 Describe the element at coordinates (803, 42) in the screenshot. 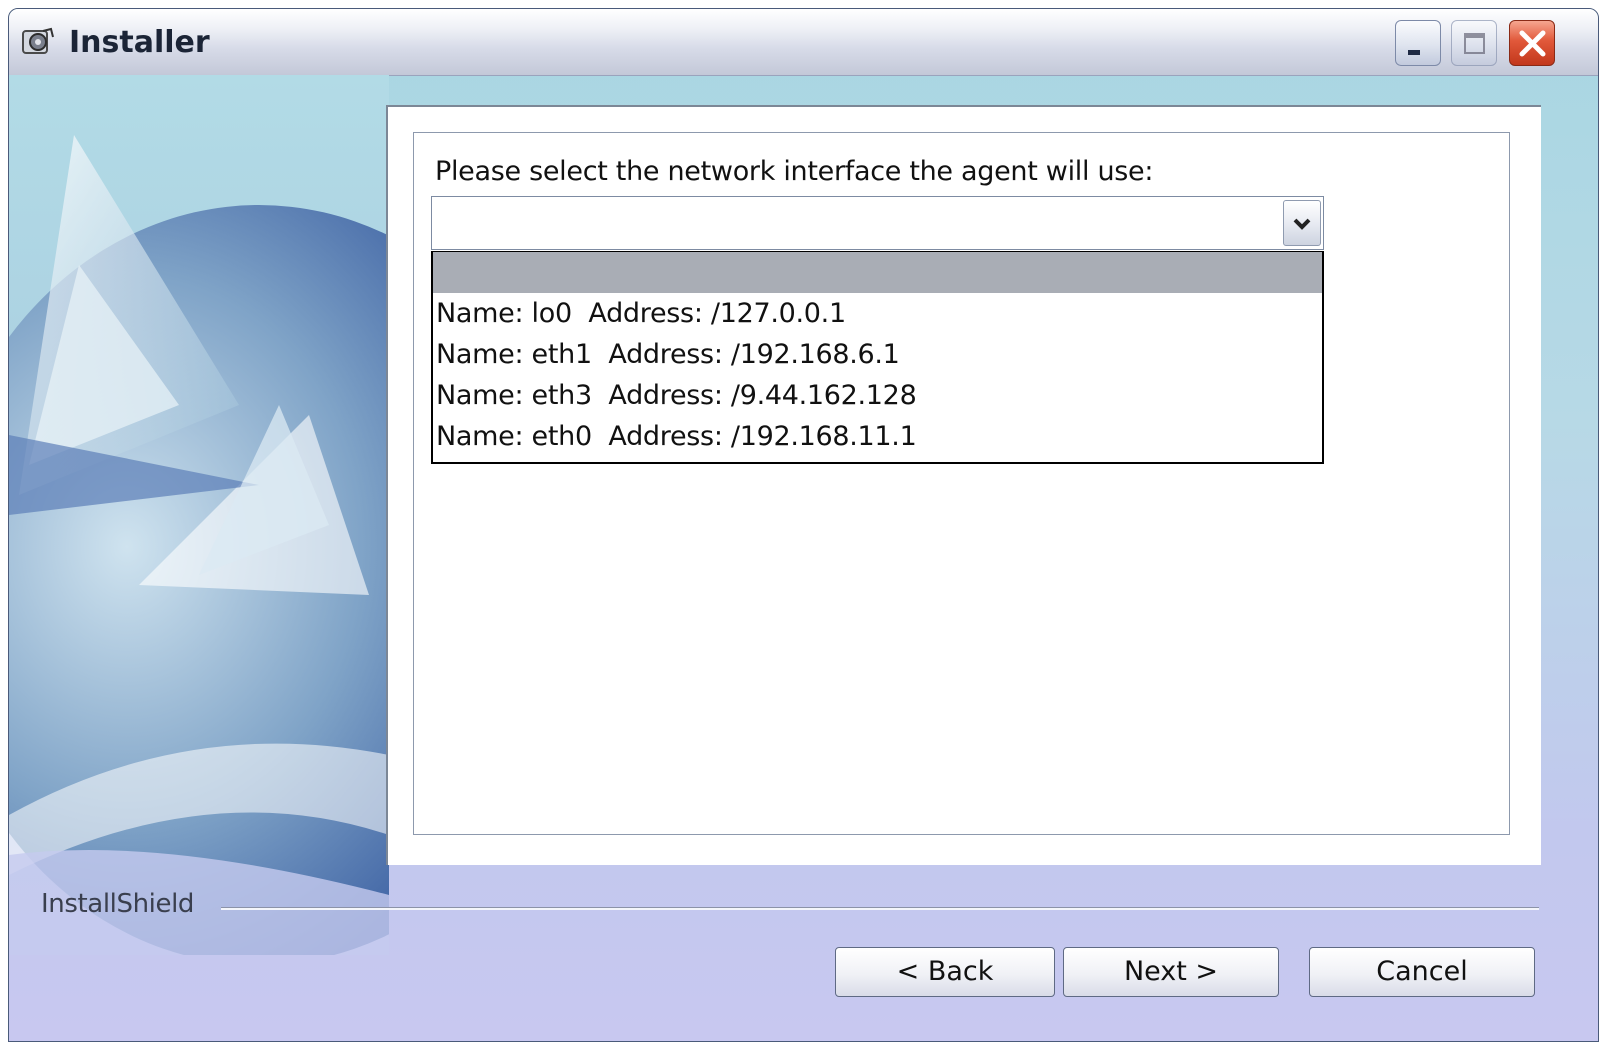

I see `title-bar: Installer` at that location.